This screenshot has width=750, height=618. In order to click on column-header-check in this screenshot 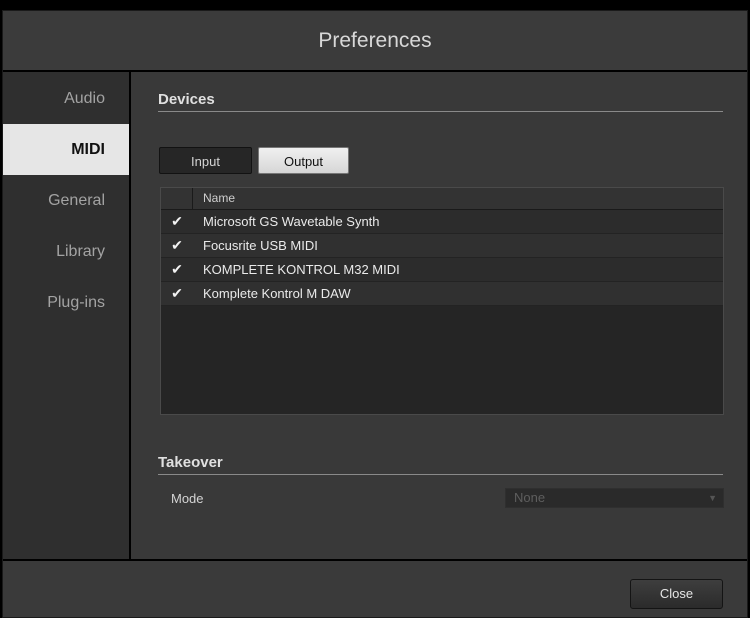, I will do `click(177, 198)`.